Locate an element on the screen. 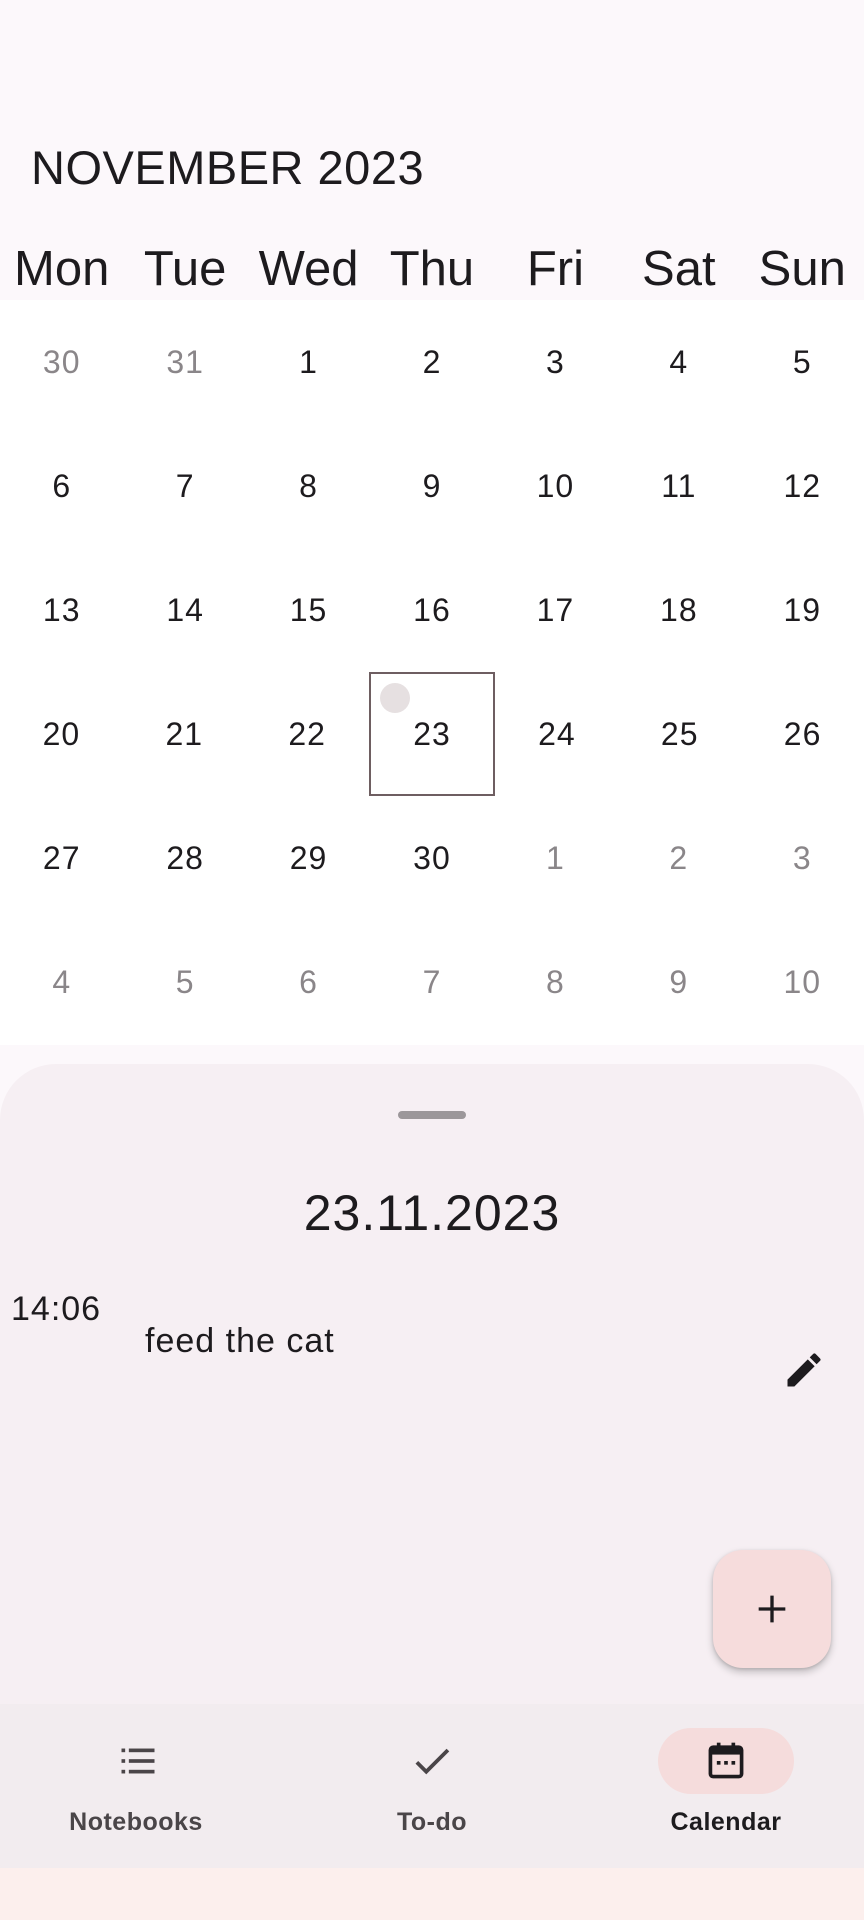  day-number: 9 is located at coordinates (679, 981).